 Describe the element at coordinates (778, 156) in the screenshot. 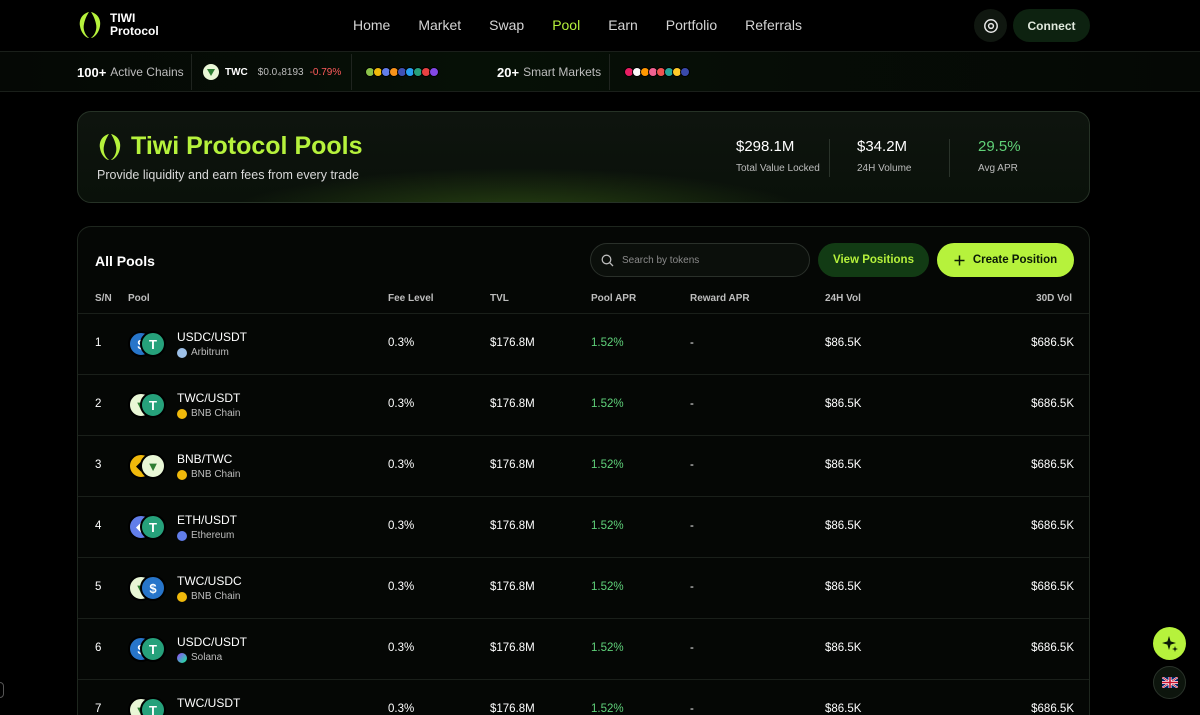

I see `tvl-stat: $298.1M Total Value Locked` at that location.